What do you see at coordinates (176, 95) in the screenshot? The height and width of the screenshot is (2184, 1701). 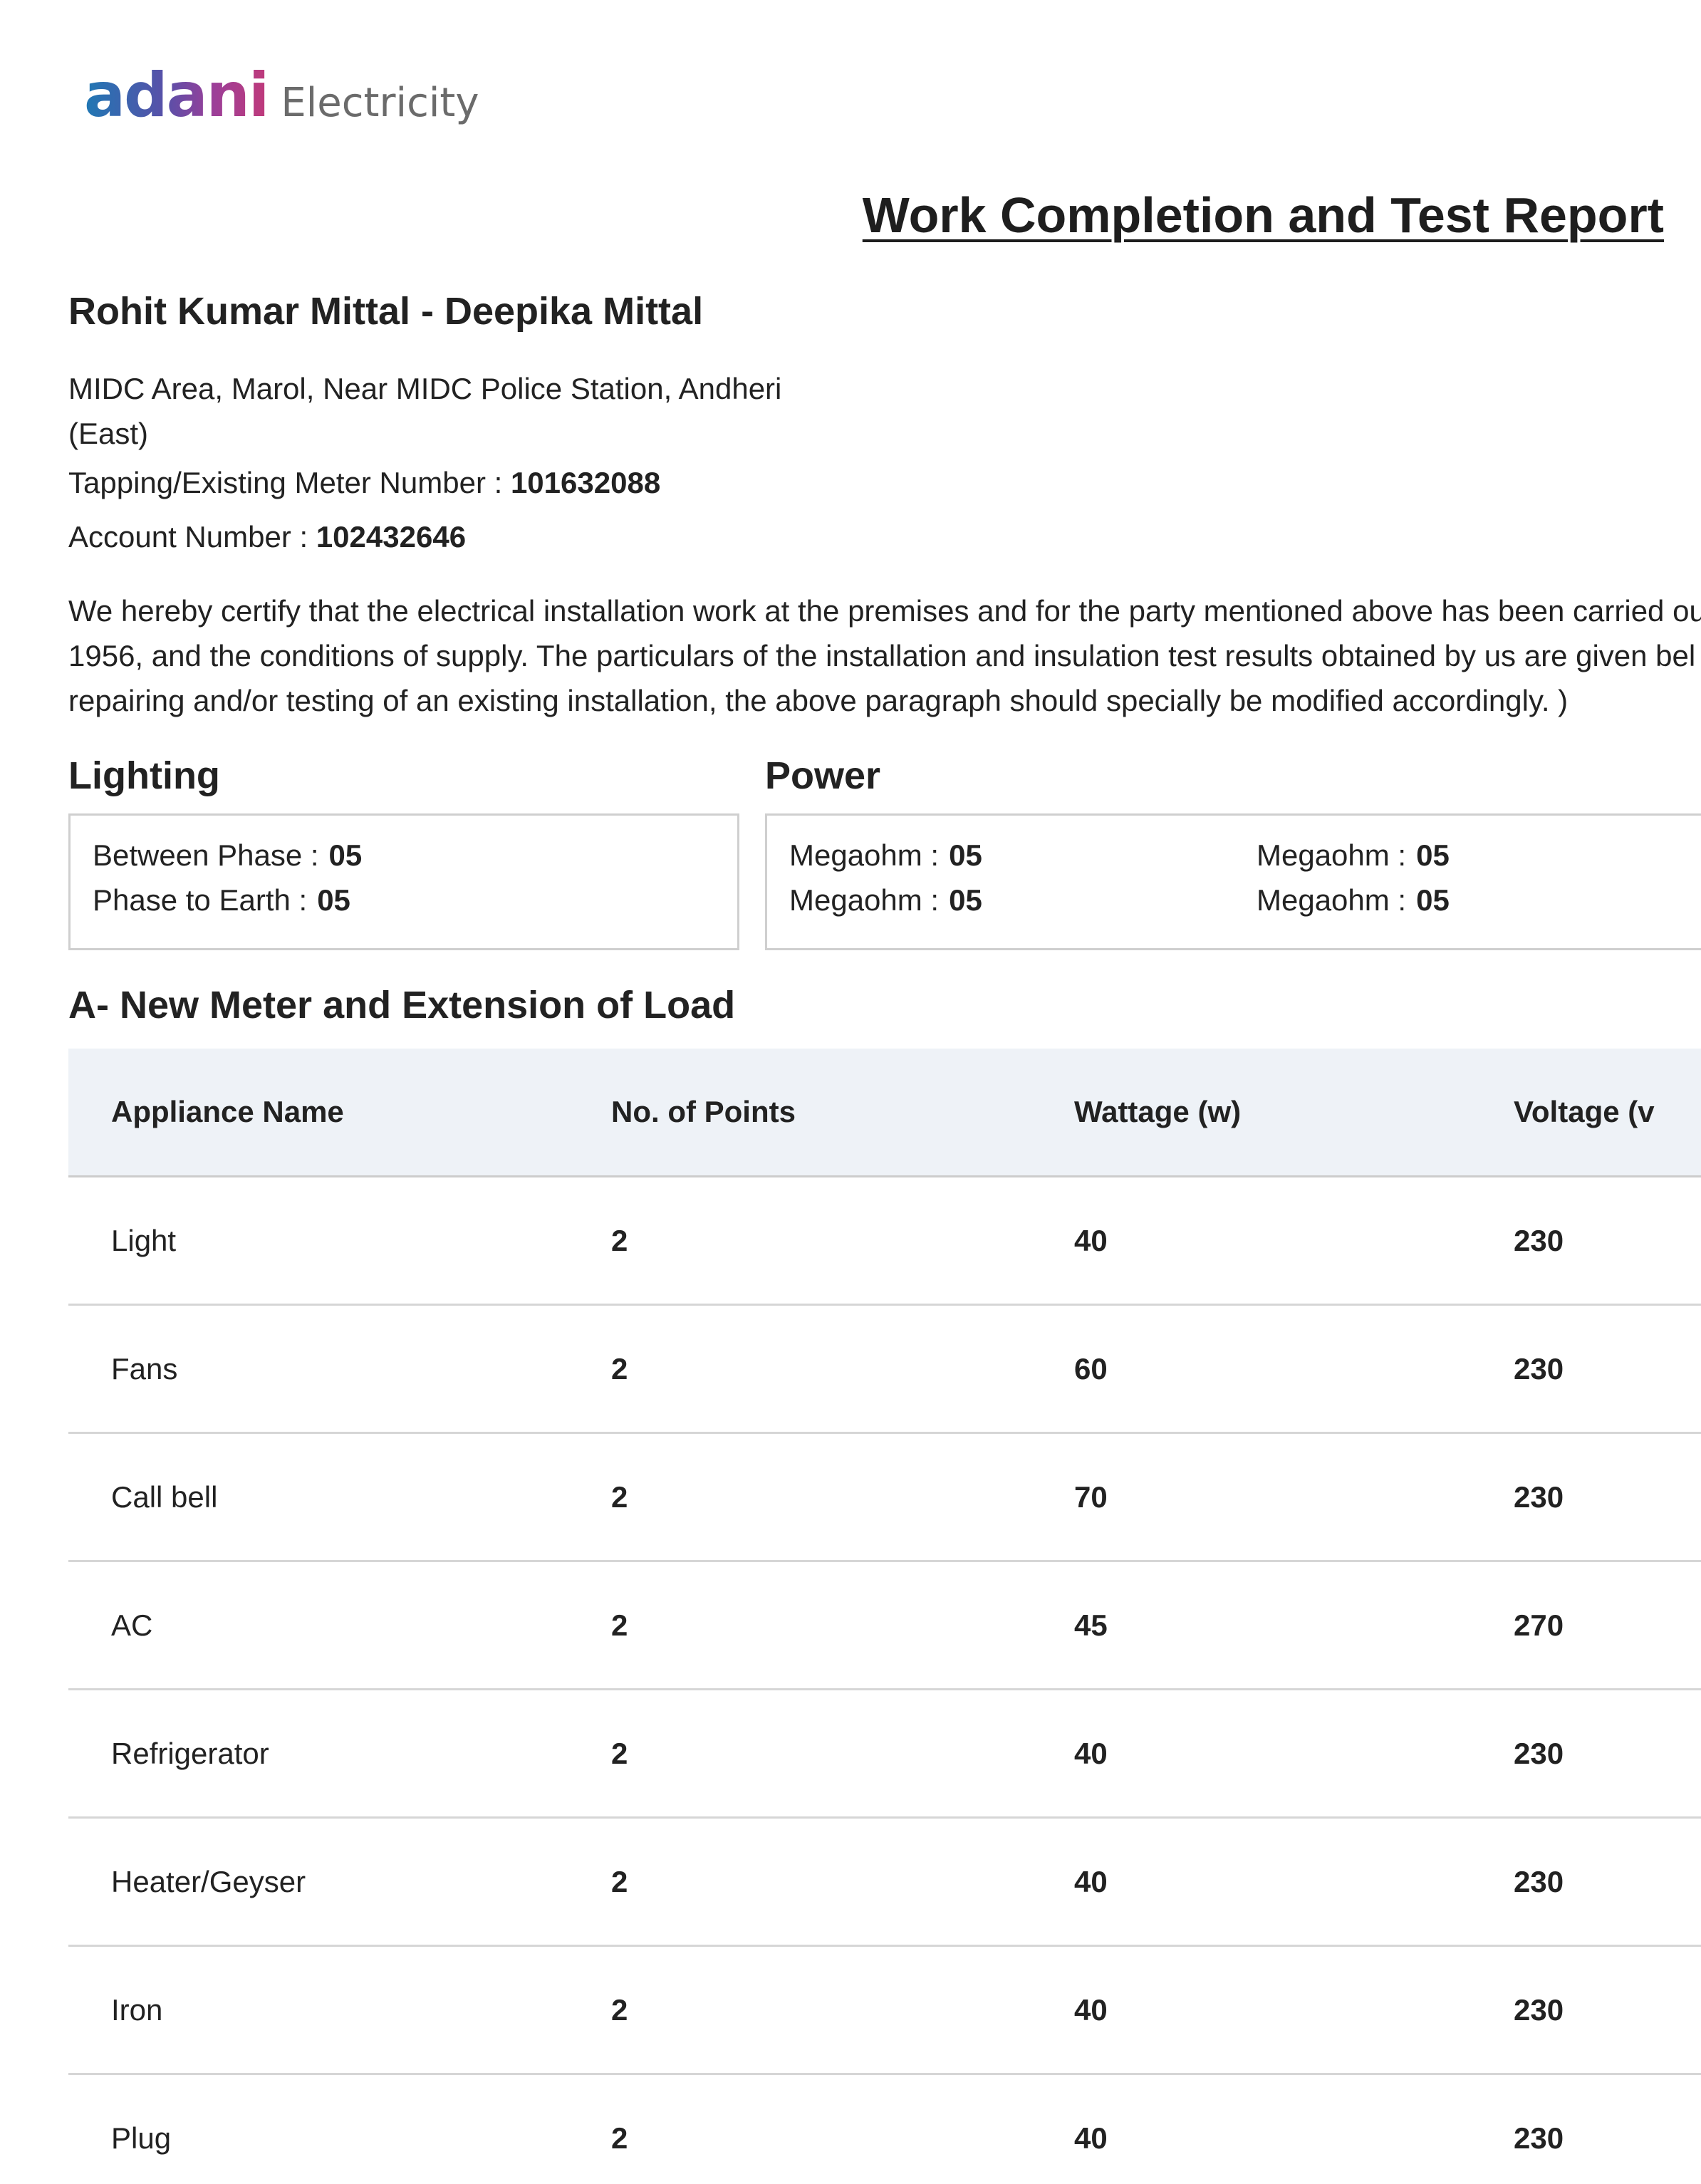 I see `logo-brand-text: adani` at bounding box center [176, 95].